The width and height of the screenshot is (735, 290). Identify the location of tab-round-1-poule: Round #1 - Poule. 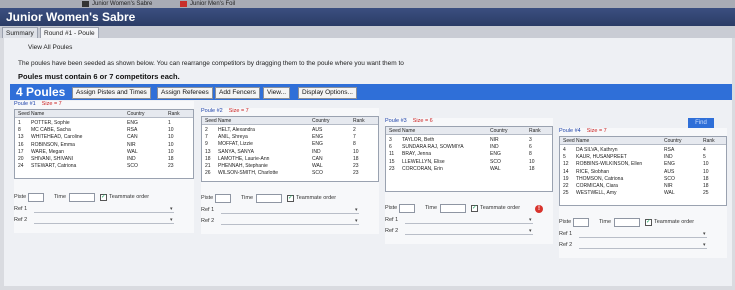
(69, 32).